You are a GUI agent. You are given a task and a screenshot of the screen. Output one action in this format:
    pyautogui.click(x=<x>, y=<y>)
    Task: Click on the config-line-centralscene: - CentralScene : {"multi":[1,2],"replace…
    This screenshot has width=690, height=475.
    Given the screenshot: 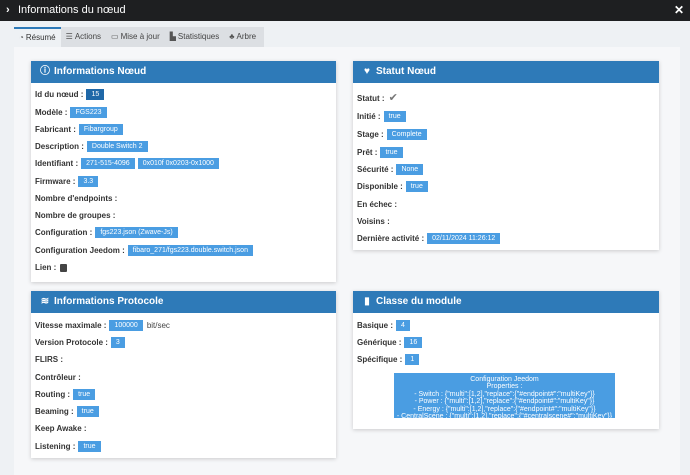 What is the action you would take?
    pyautogui.click(x=504, y=417)
    